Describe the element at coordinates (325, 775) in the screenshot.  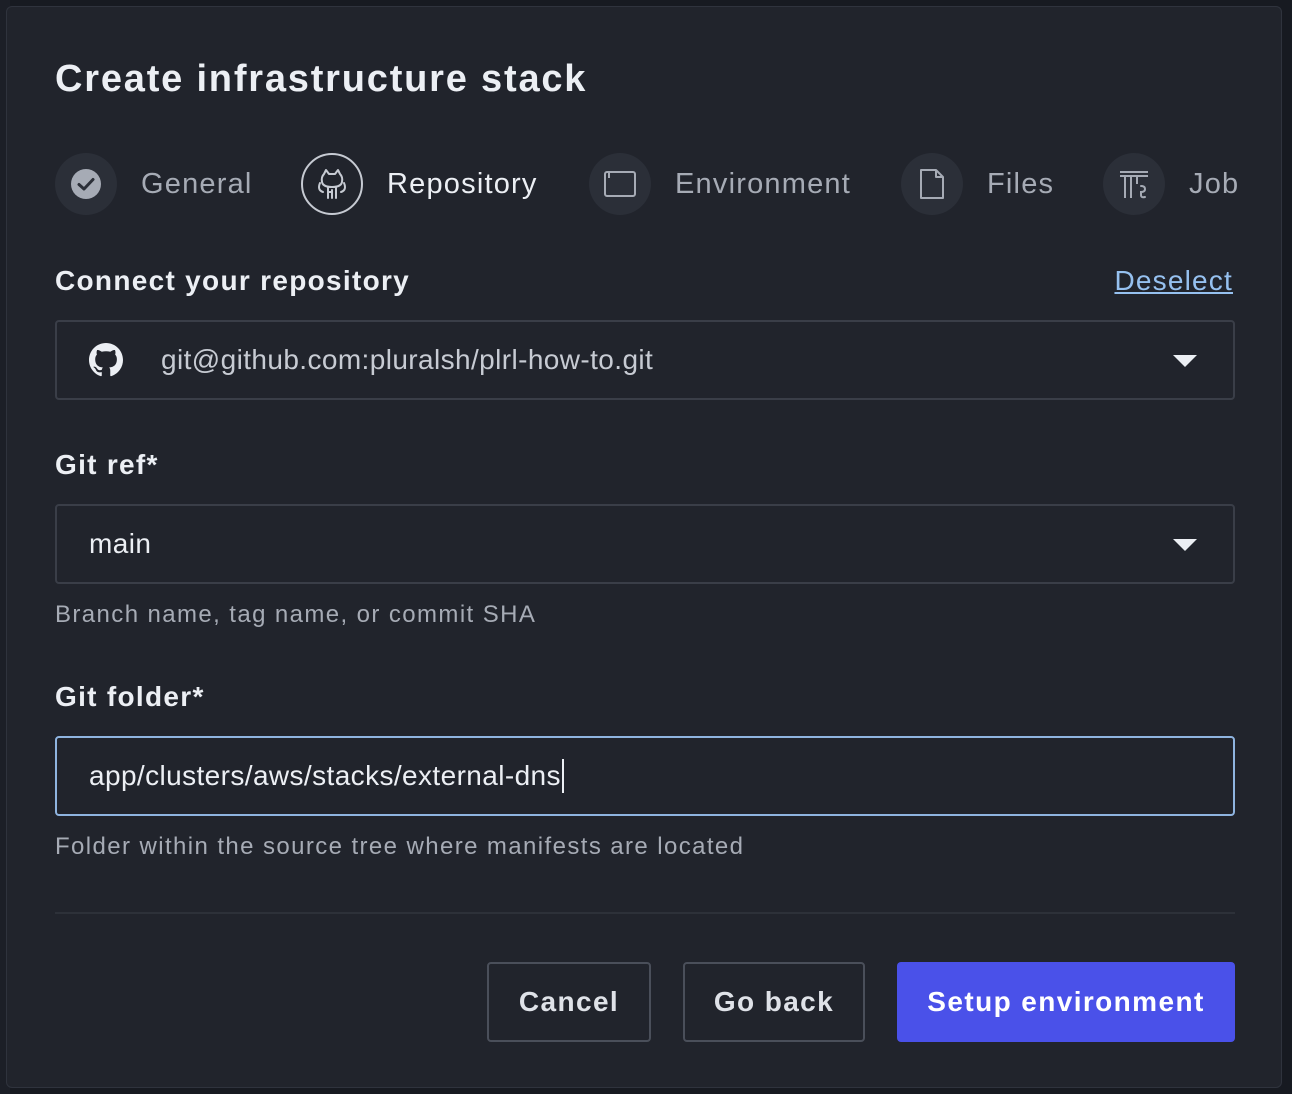
I see `git-folder-value: app/clusters/aws/stacks/external-dns` at that location.